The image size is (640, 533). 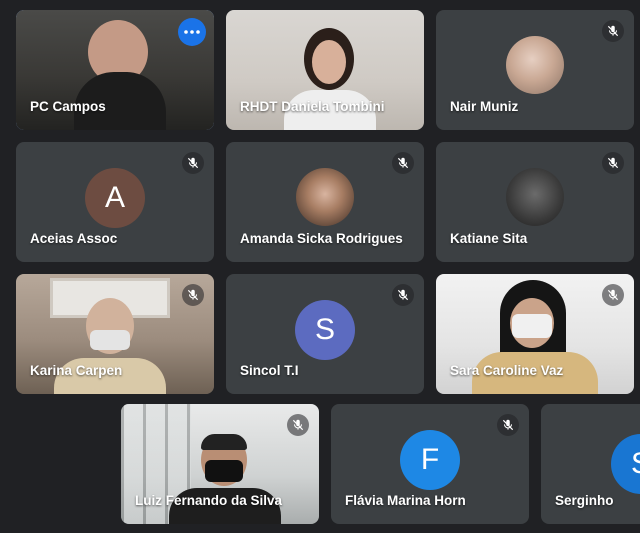 I want to click on participant-name: RHDT Daniela Tombini, so click(x=312, y=106).